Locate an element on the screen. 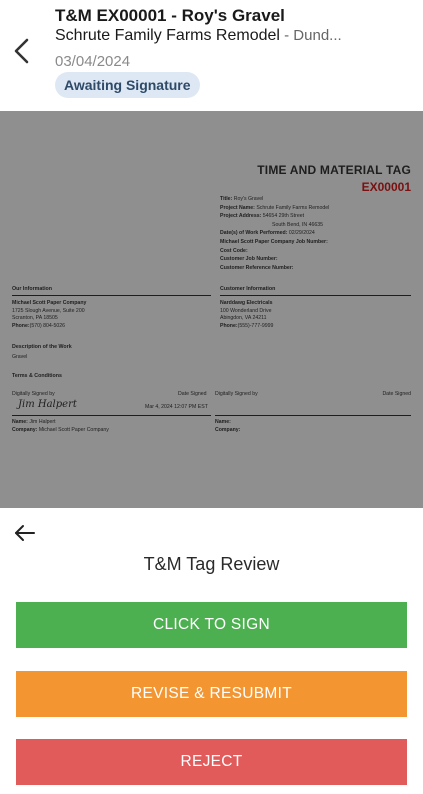  right-company-label: Company: is located at coordinates (228, 429).